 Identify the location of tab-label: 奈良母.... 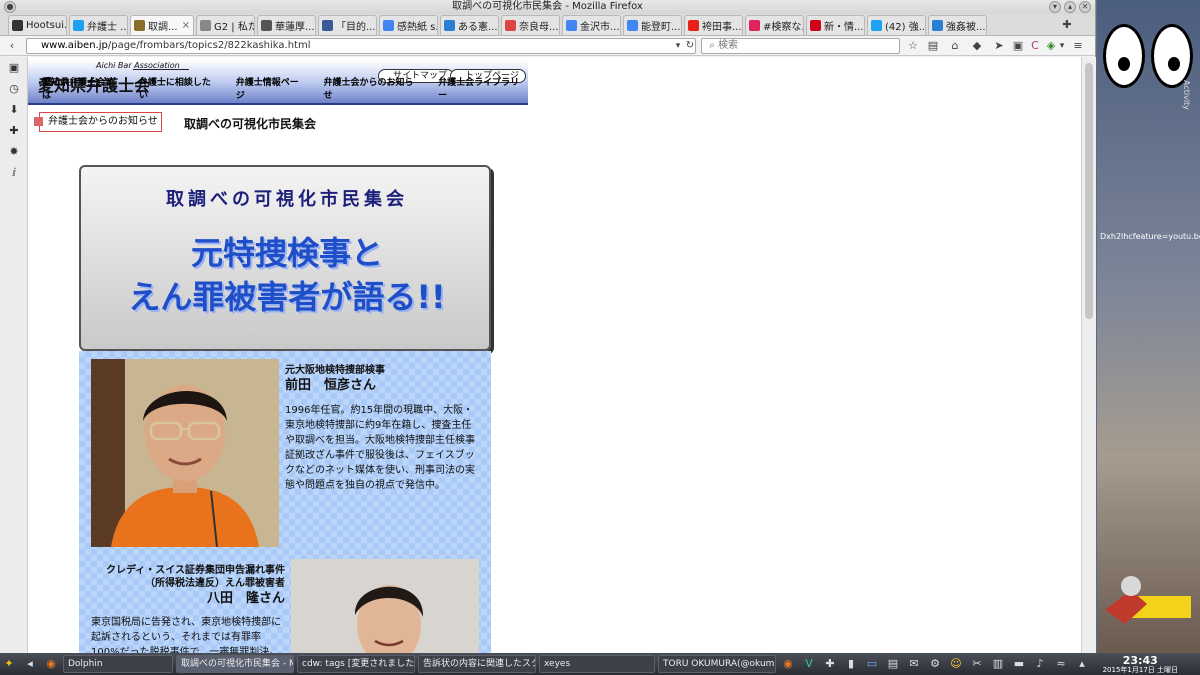
(539, 27).